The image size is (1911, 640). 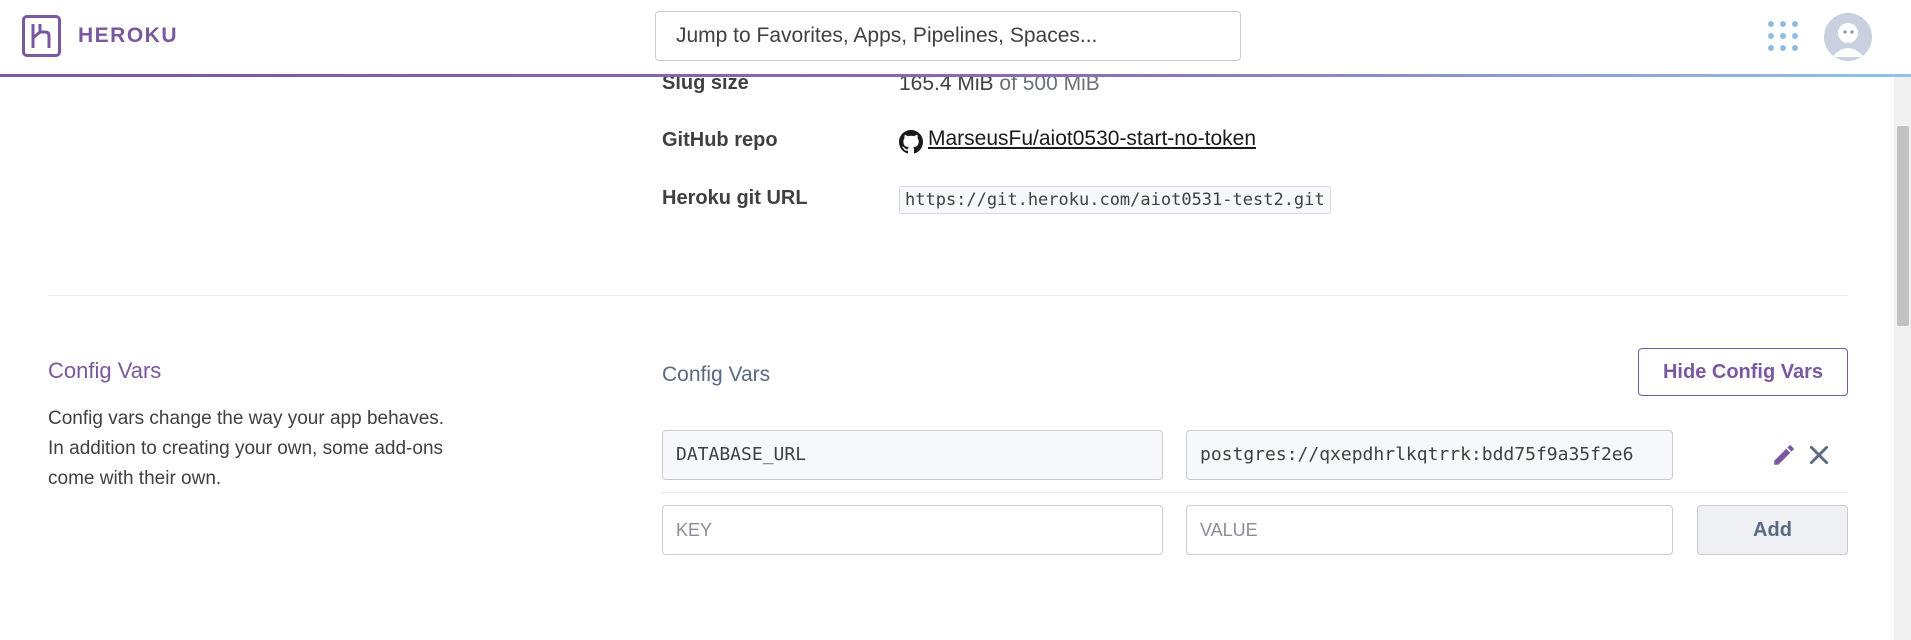 What do you see at coordinates (128, 36) in the screenshot?
I see `brand-name: HEROKU` at bounding box center [128, 36].